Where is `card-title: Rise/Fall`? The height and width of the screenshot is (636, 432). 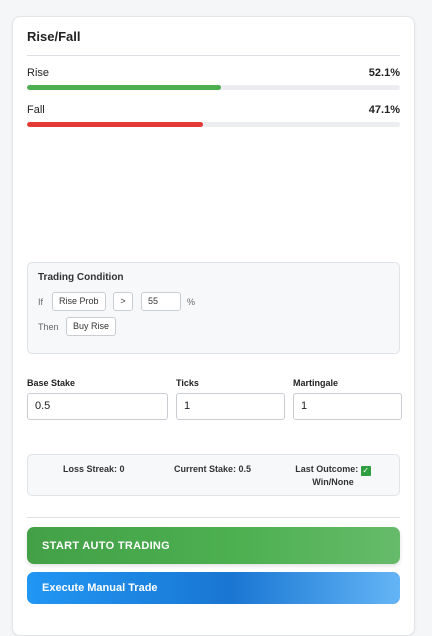 card-title: Rise/Fall is located at coordinates (54, 36).